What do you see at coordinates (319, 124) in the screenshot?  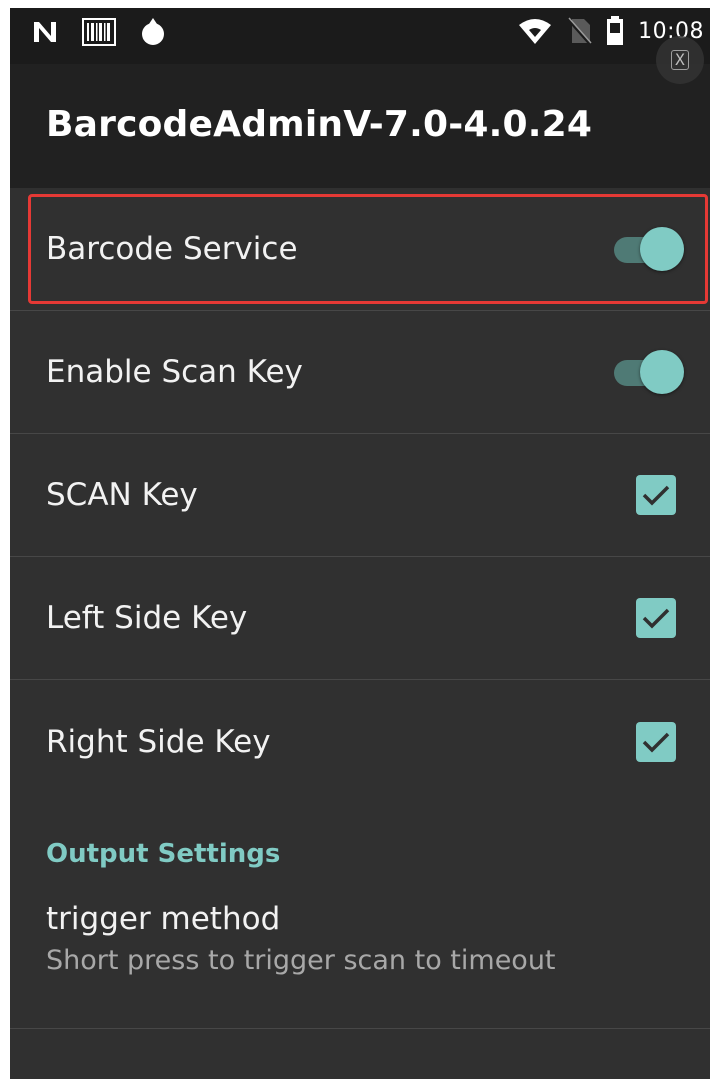 I see `app-title: BarcodeAdminV-7.0-4.0.24` at bounding box center [319, 124].